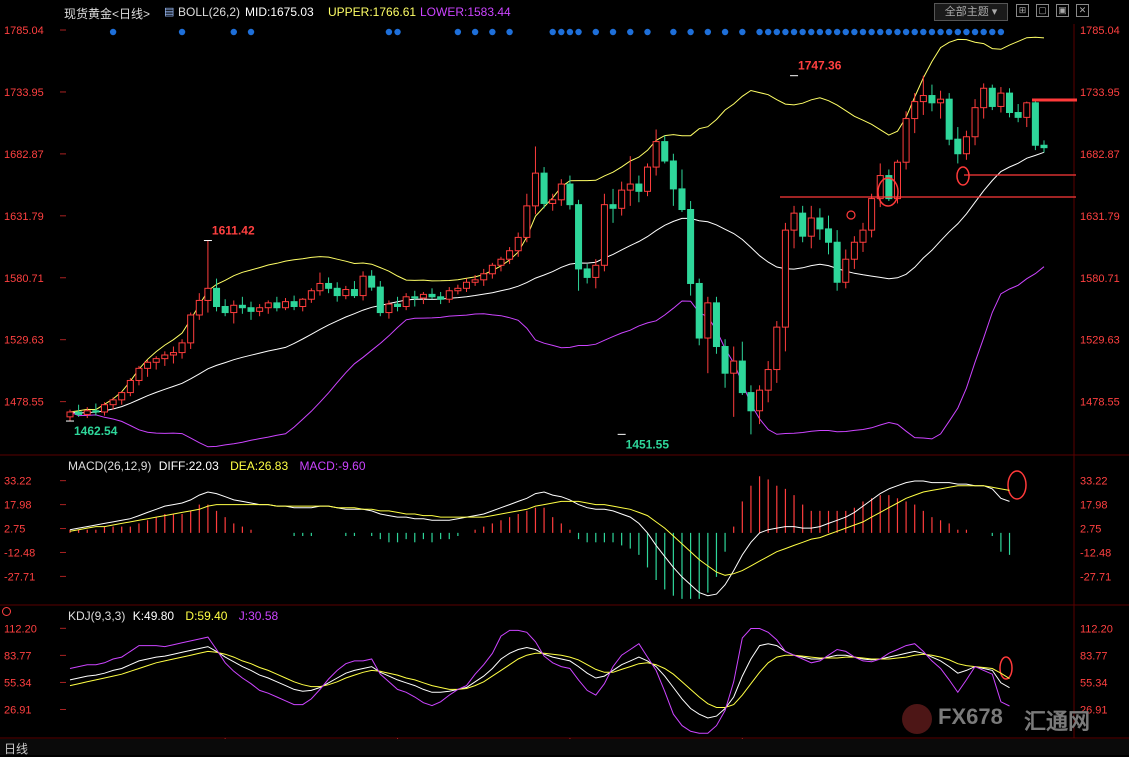  I want to click on macd-diff-line, so click(539, 538).